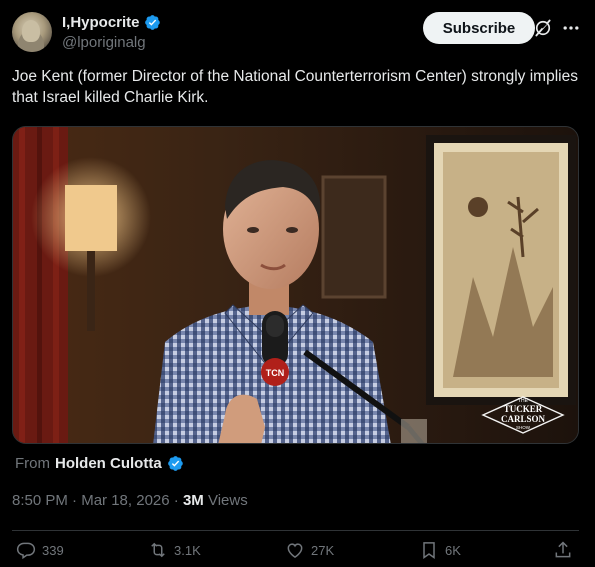 The image size is (595, 567). What do you see at coordinates (125, 500) in the screenshot?
I see `tweet-date: Mar 18, 2026` at bounding box center [125, 500].